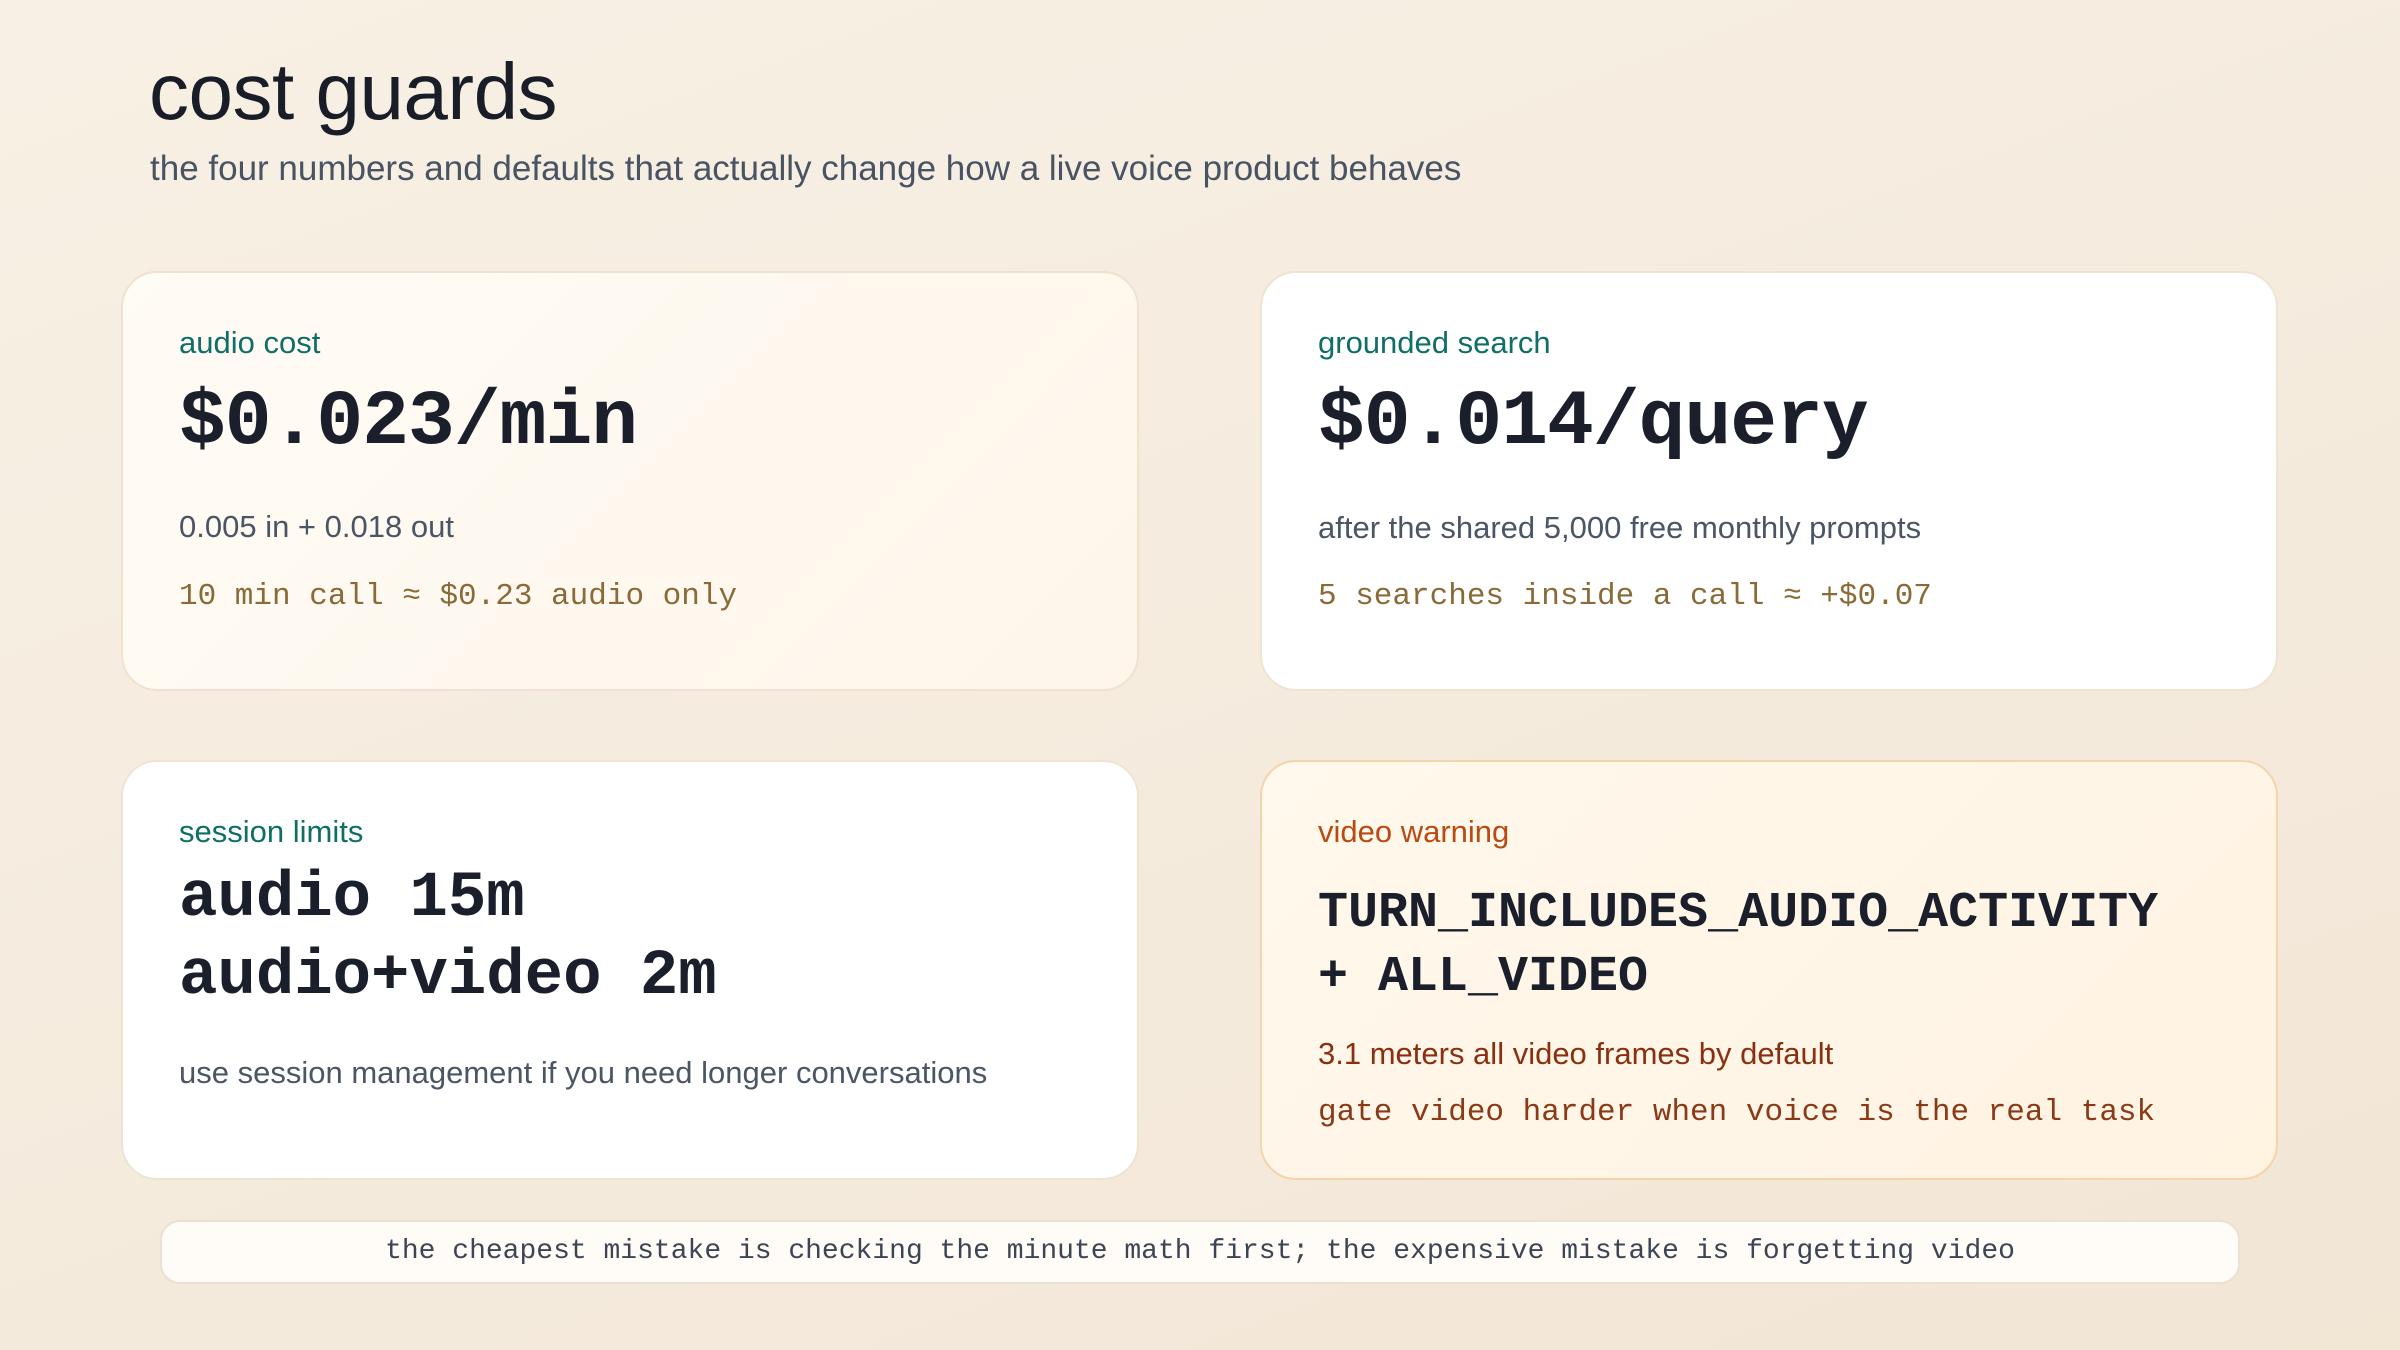 The image size is (2400, 1350). Describe the element at coordinates (250, 342) in the screenshot. I see `audio-cost-label: audio cost` at that location.